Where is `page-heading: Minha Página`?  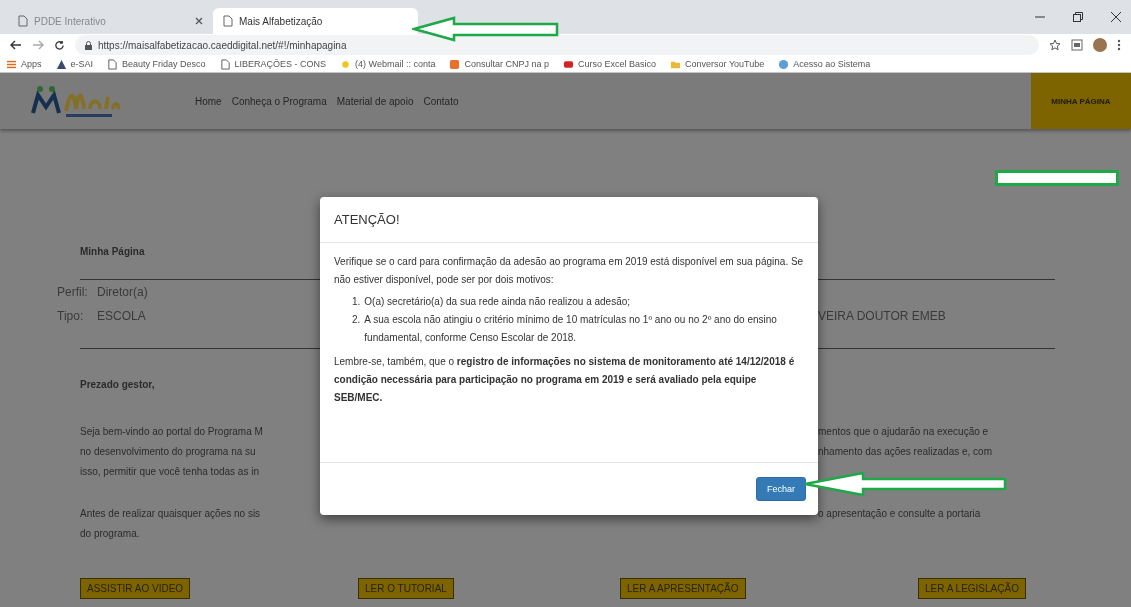 page-heading: Minha Página is located at coordinates (112, 251).